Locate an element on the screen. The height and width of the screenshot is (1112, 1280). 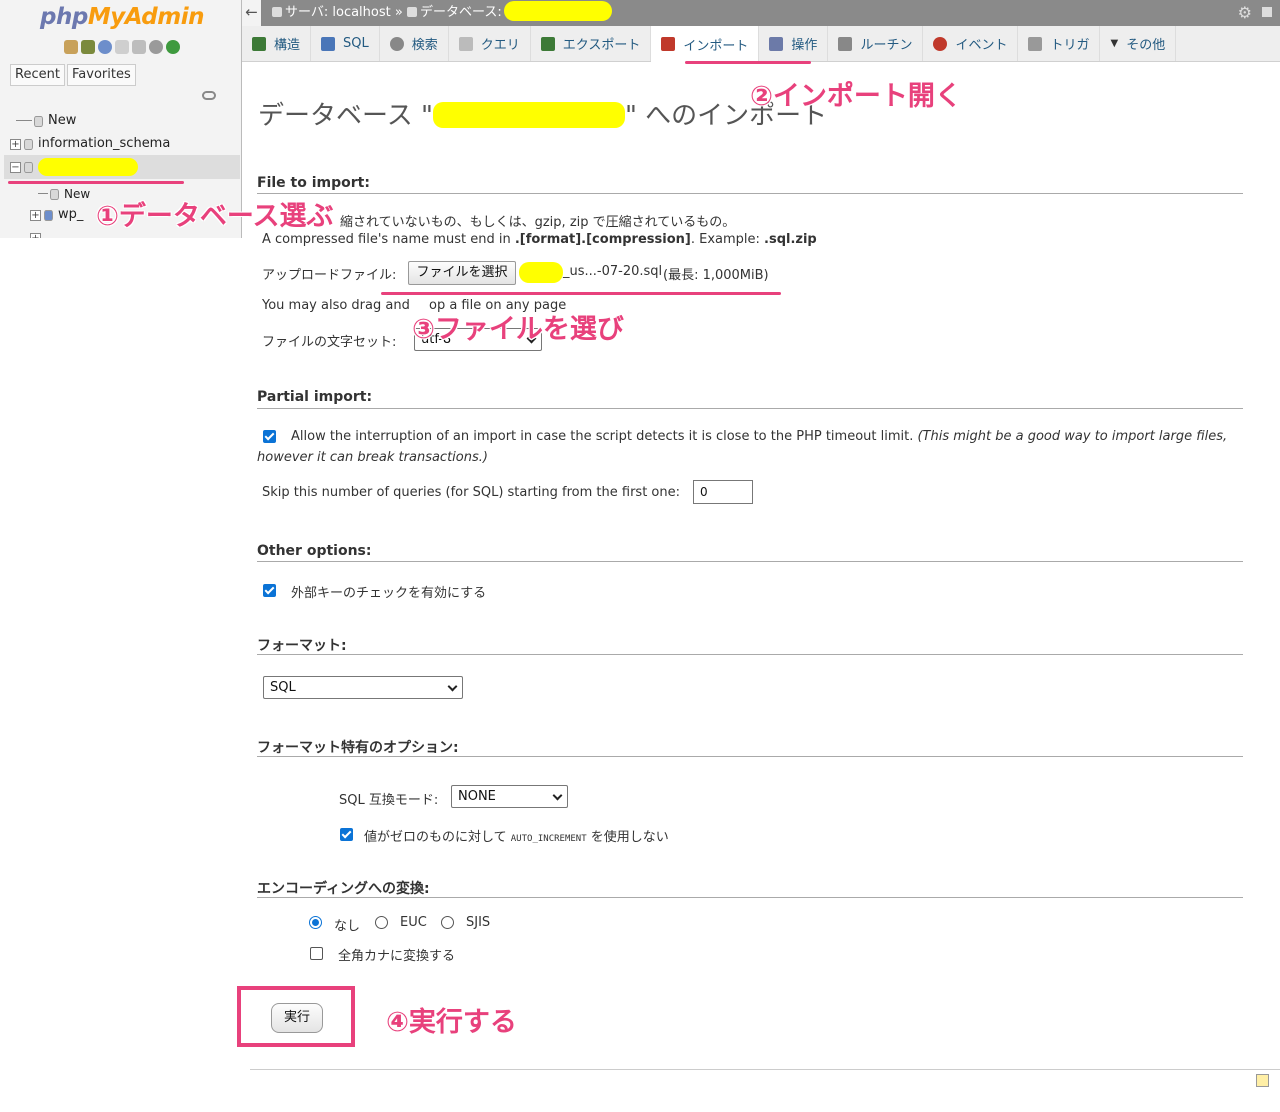
copy-icon is located at coordinates (139, 47).